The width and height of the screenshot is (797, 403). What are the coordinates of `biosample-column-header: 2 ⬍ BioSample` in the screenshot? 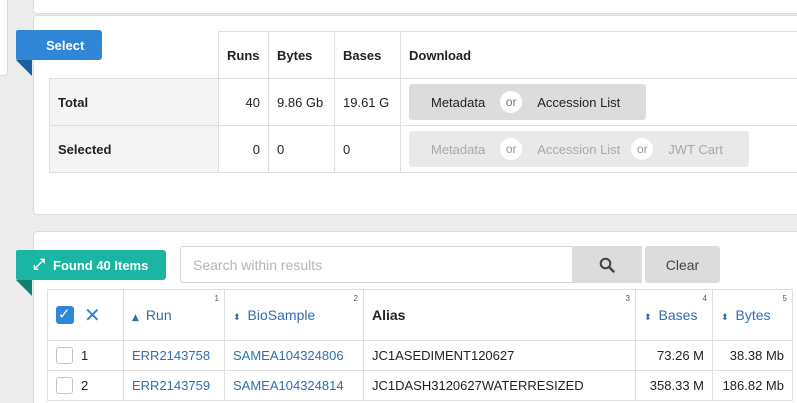 It's located at (294, 315).